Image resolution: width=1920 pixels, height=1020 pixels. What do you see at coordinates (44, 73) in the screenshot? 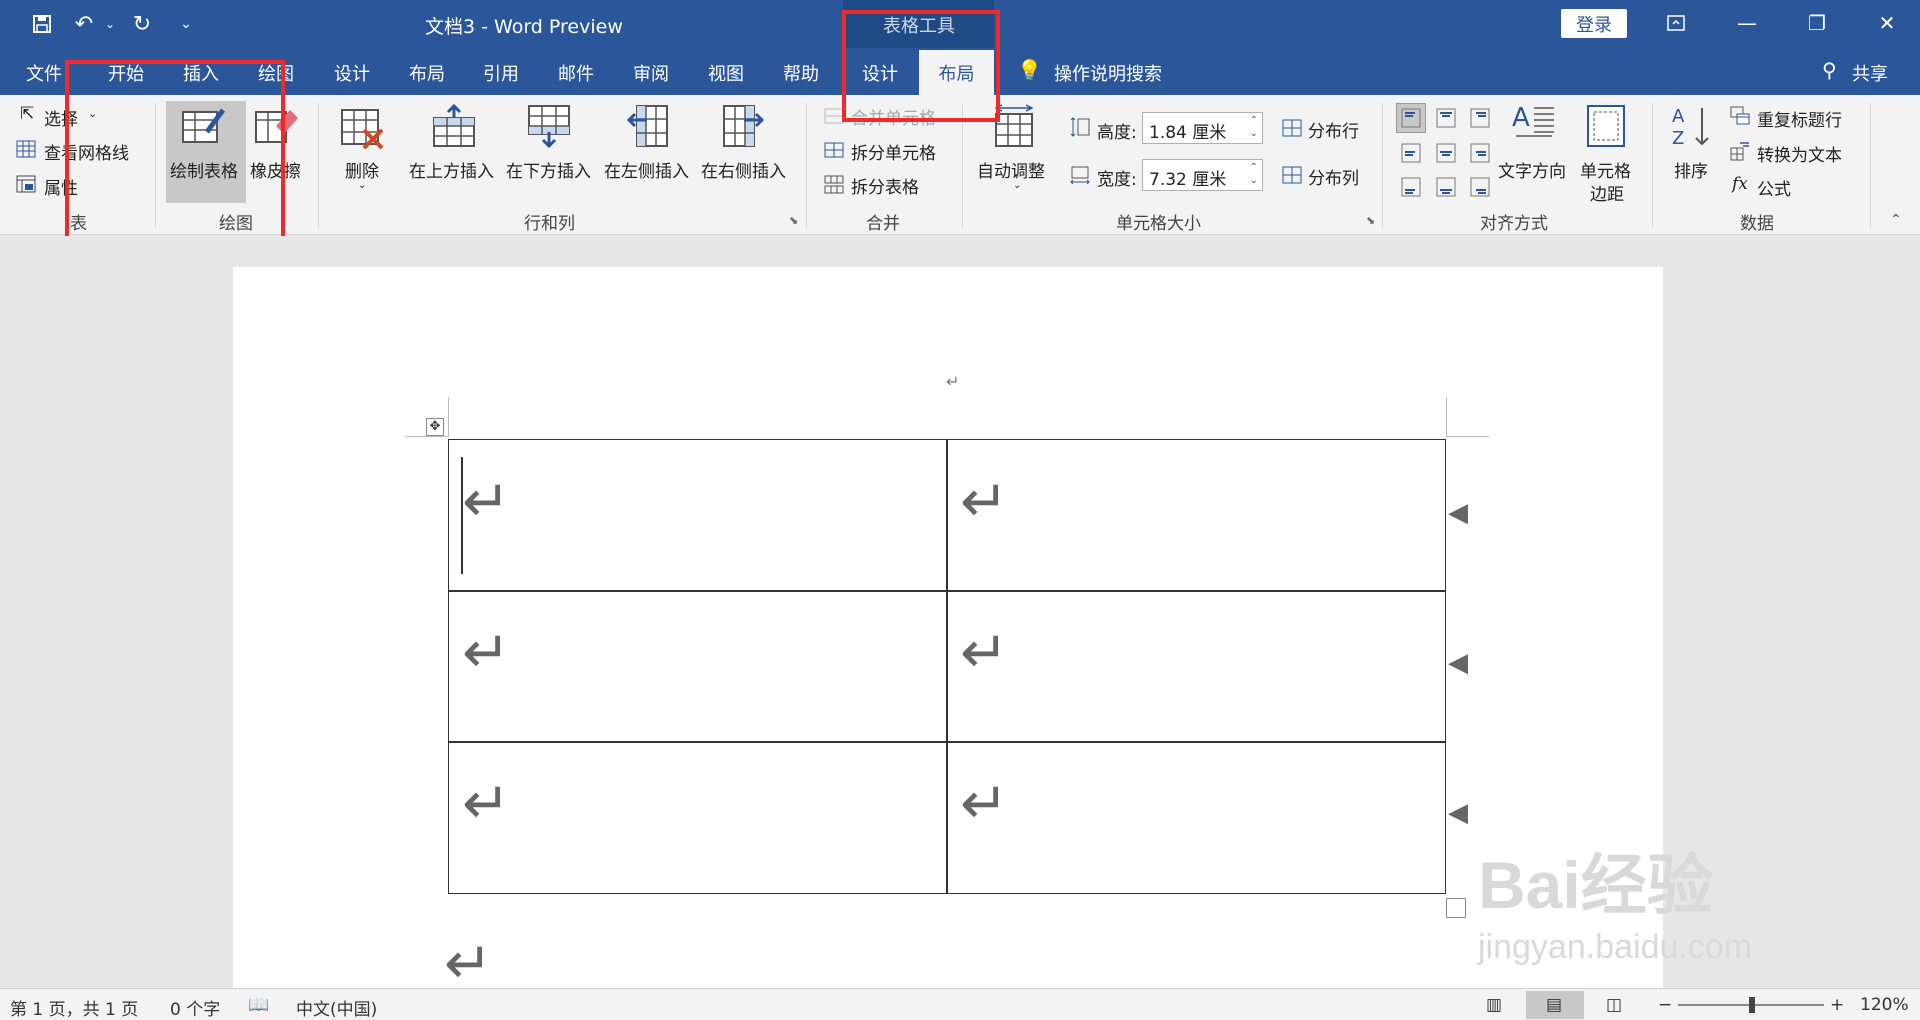
I see `tab-file: 文件` at bounding box center [44, 73].